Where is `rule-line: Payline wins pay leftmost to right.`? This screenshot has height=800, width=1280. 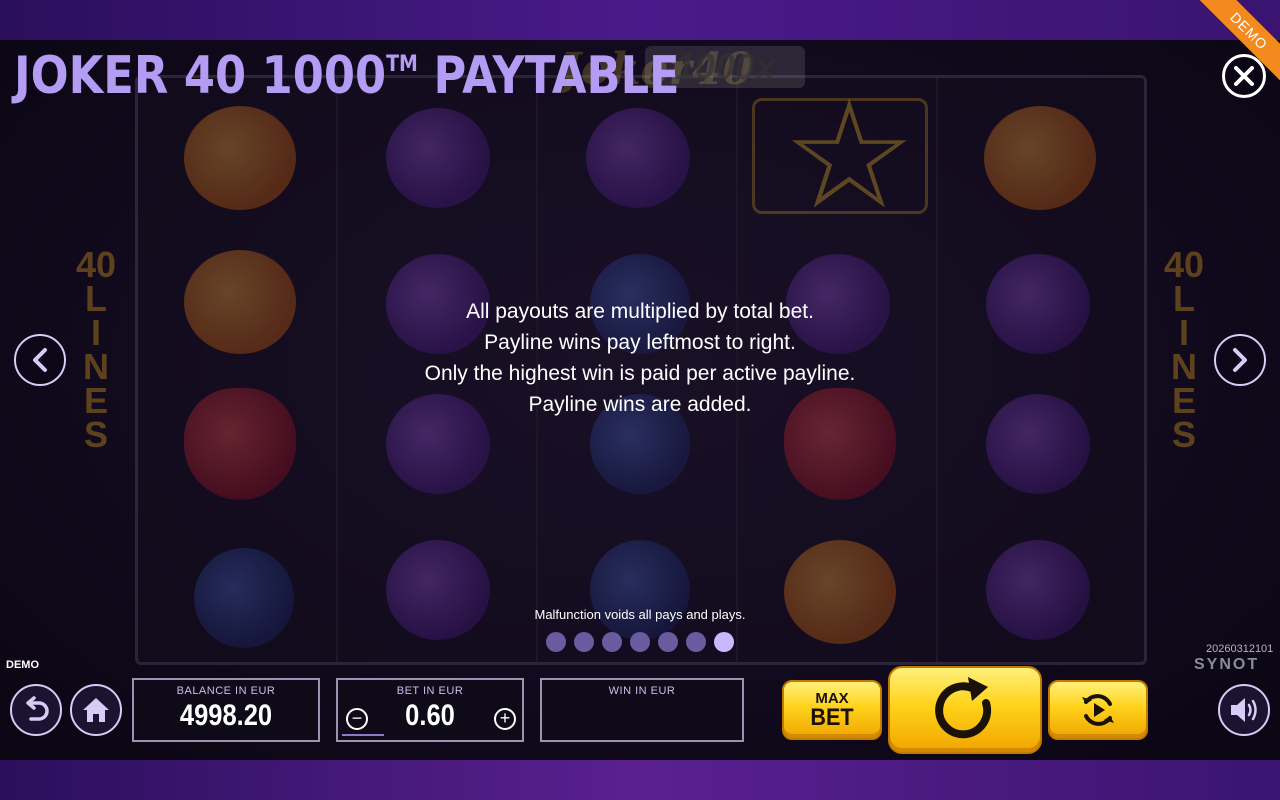
rule-line: Payline wins pay leftmost to right. is located at coordinates (640, 342).